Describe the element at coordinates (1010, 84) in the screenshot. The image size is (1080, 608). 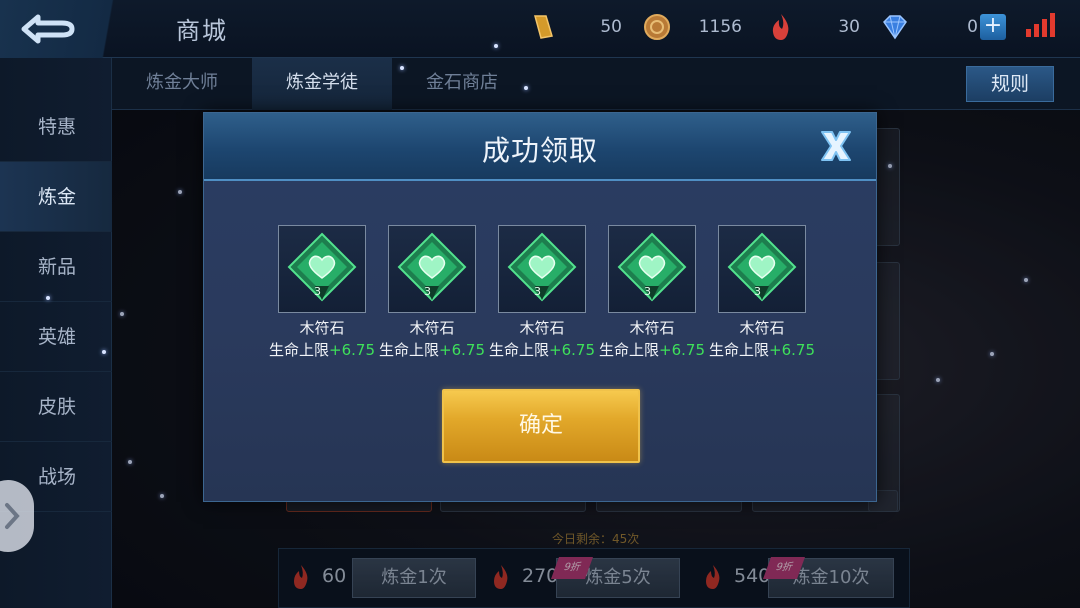
I see `rules-button: 规则` at that location.